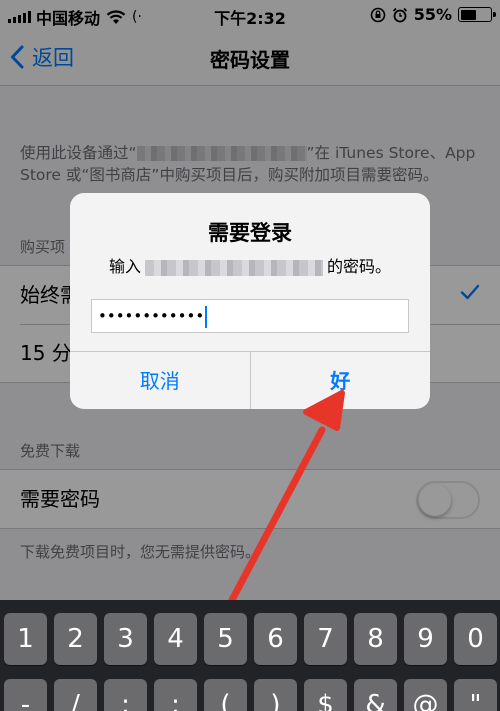  Describe the element at coordinates (225, 639) in the screenshot. I see `key-5: 5` at that location.